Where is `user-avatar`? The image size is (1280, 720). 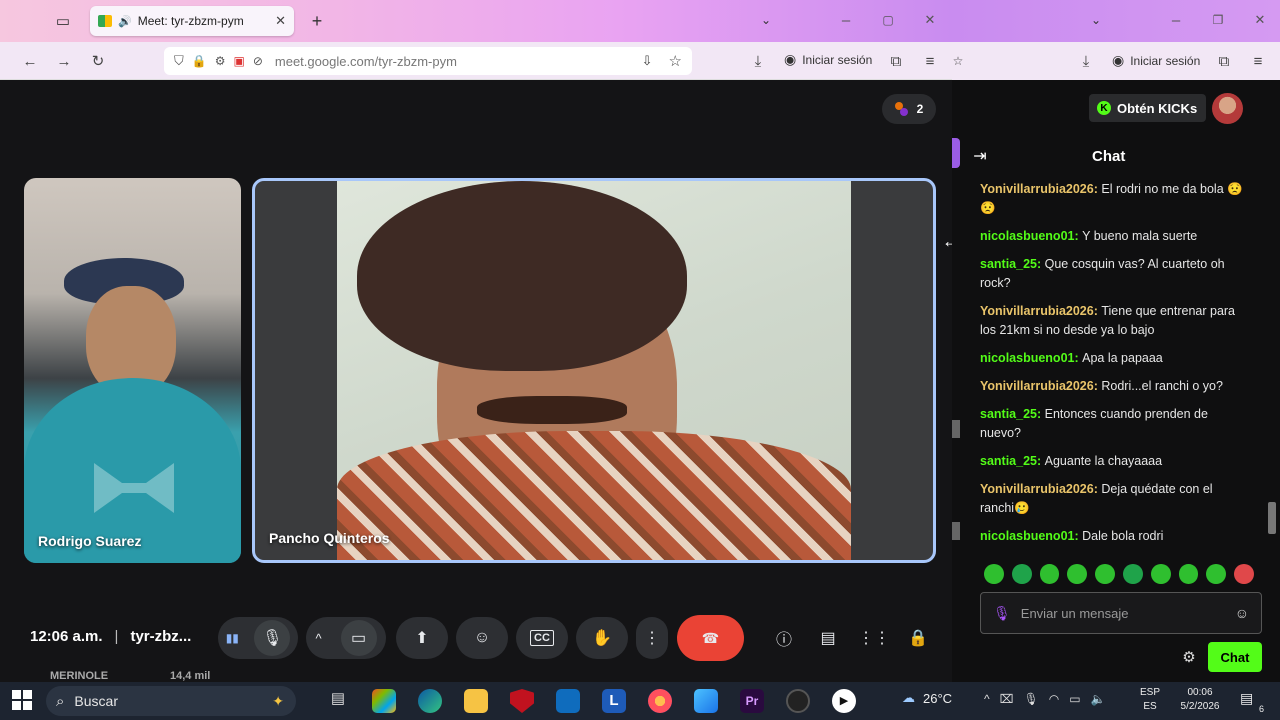 user-avatar is located at coordinates (1227, 108).